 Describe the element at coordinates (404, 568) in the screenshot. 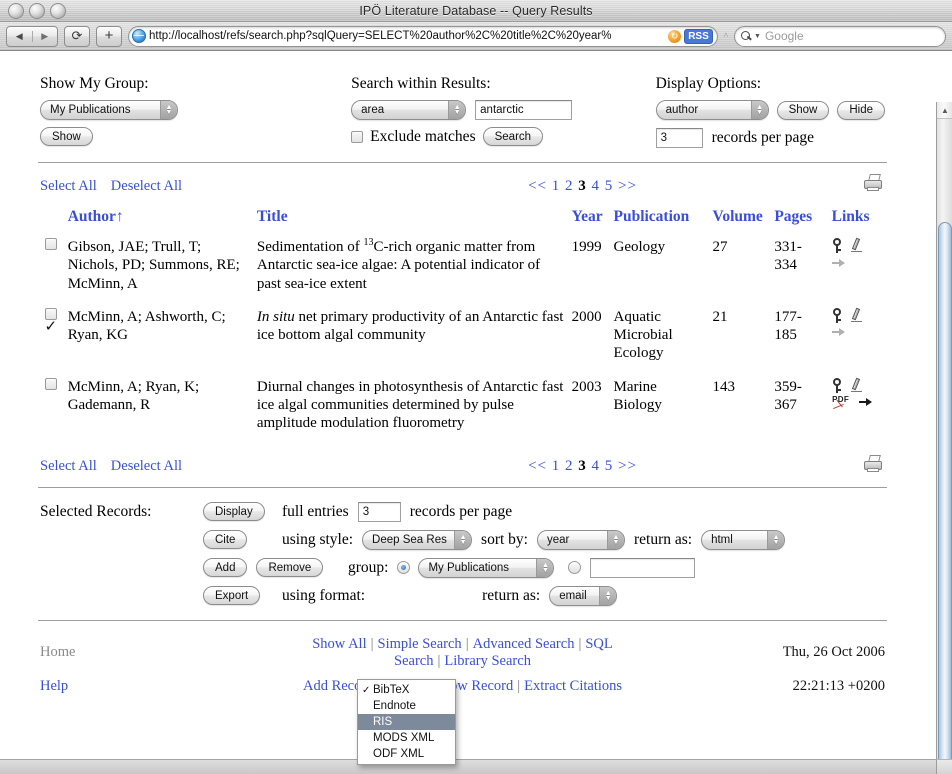

I see `group-existing-radio` at that location.